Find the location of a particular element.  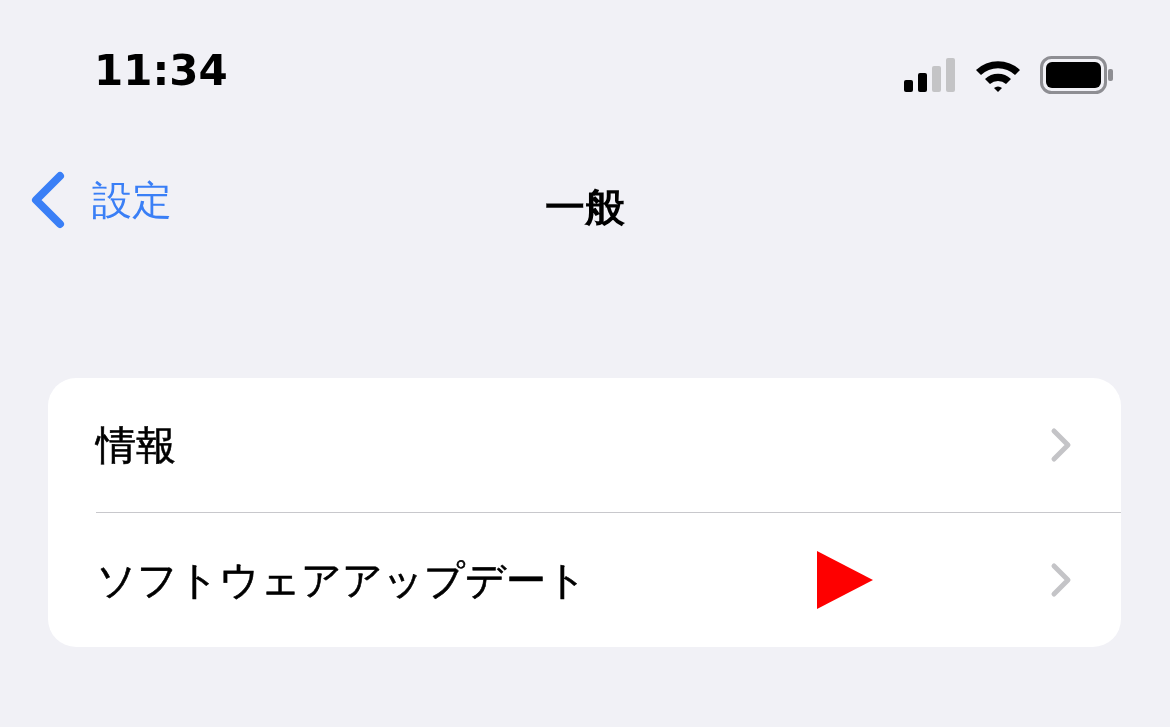

row-label: 情報 is located at coordinates (136, 445).